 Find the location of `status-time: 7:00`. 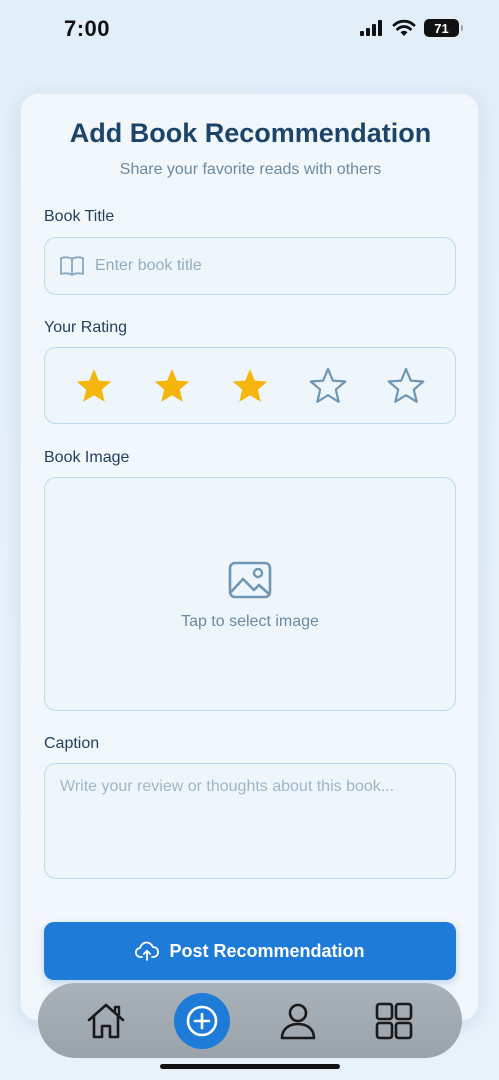

status-time: 7:00 is located at coordinates (87, 28).